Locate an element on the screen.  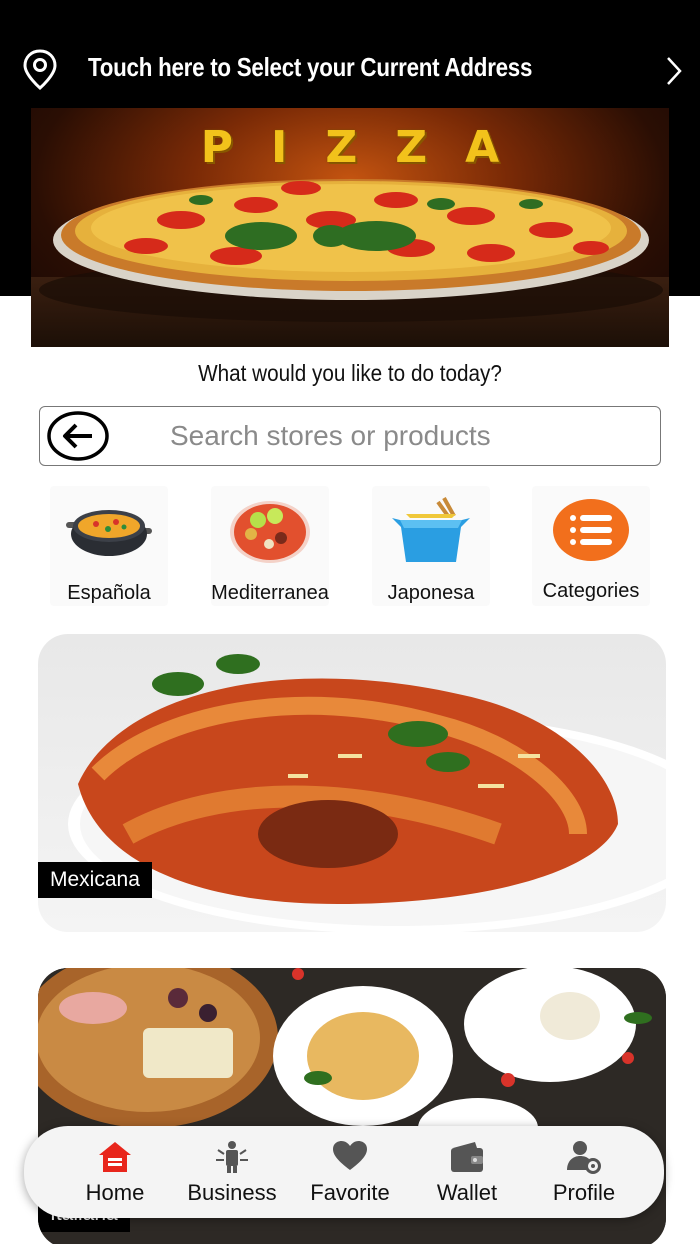
home-icon is located at coordinates (115, 1157).